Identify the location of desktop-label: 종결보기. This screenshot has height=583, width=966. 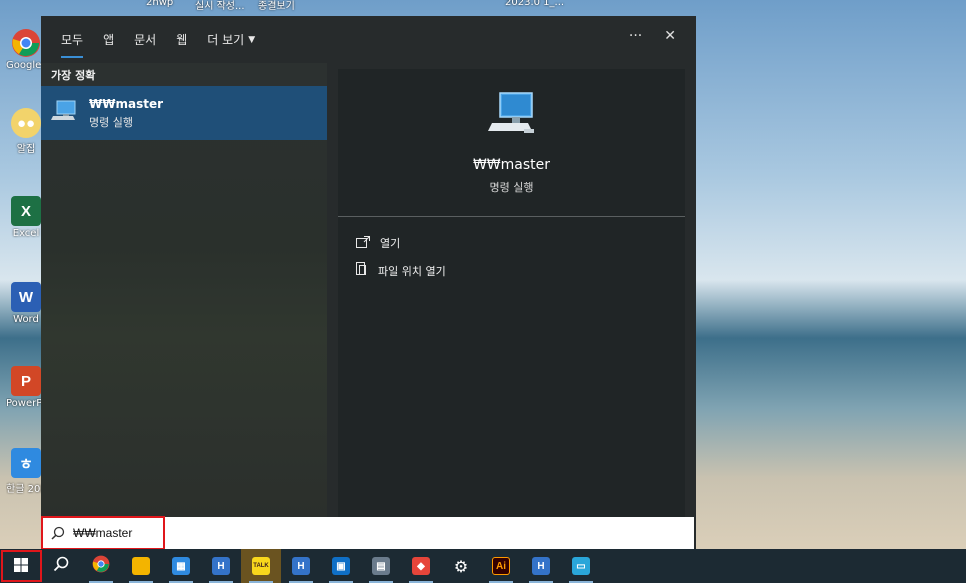
(276, 6).